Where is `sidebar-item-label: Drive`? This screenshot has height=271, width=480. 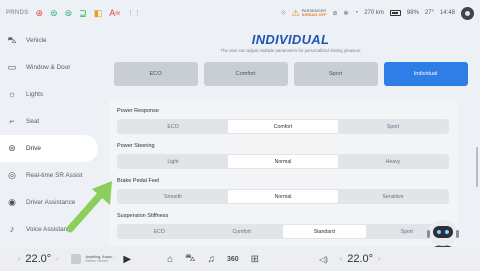 sidebar-item-label: Drive is located at coordinates (33, 148).